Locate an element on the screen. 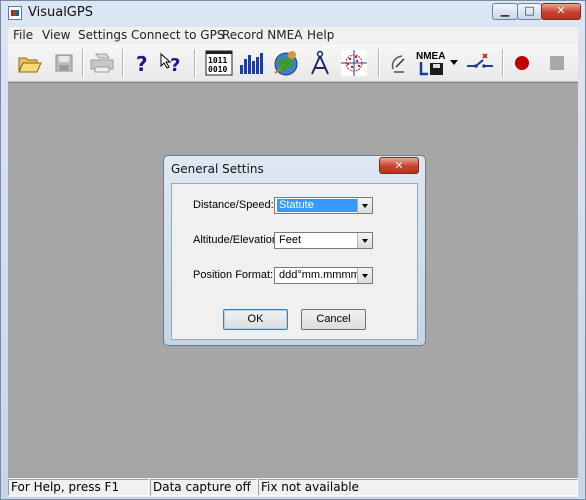  distance-speed-label: Distance/Speed: is located at coordinates (233, 205).